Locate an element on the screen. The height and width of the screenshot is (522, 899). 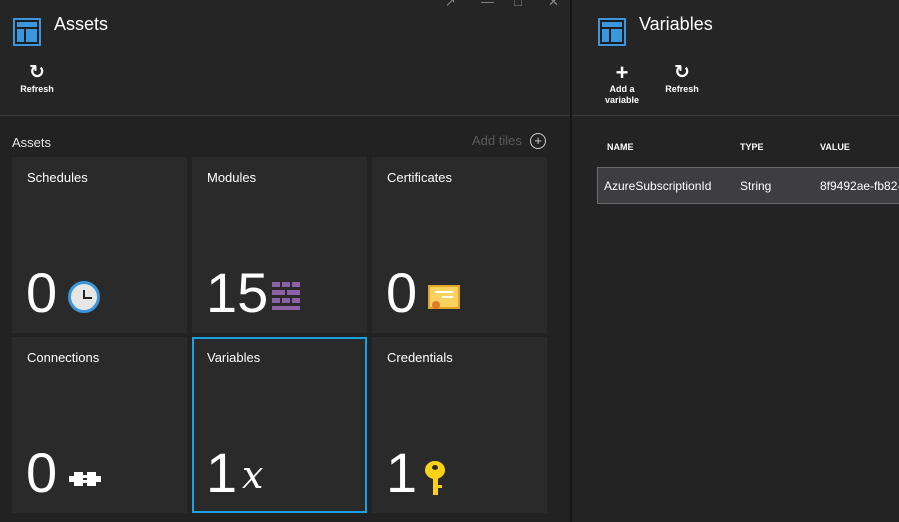
clock-icon is located at coordinates (84, 297).